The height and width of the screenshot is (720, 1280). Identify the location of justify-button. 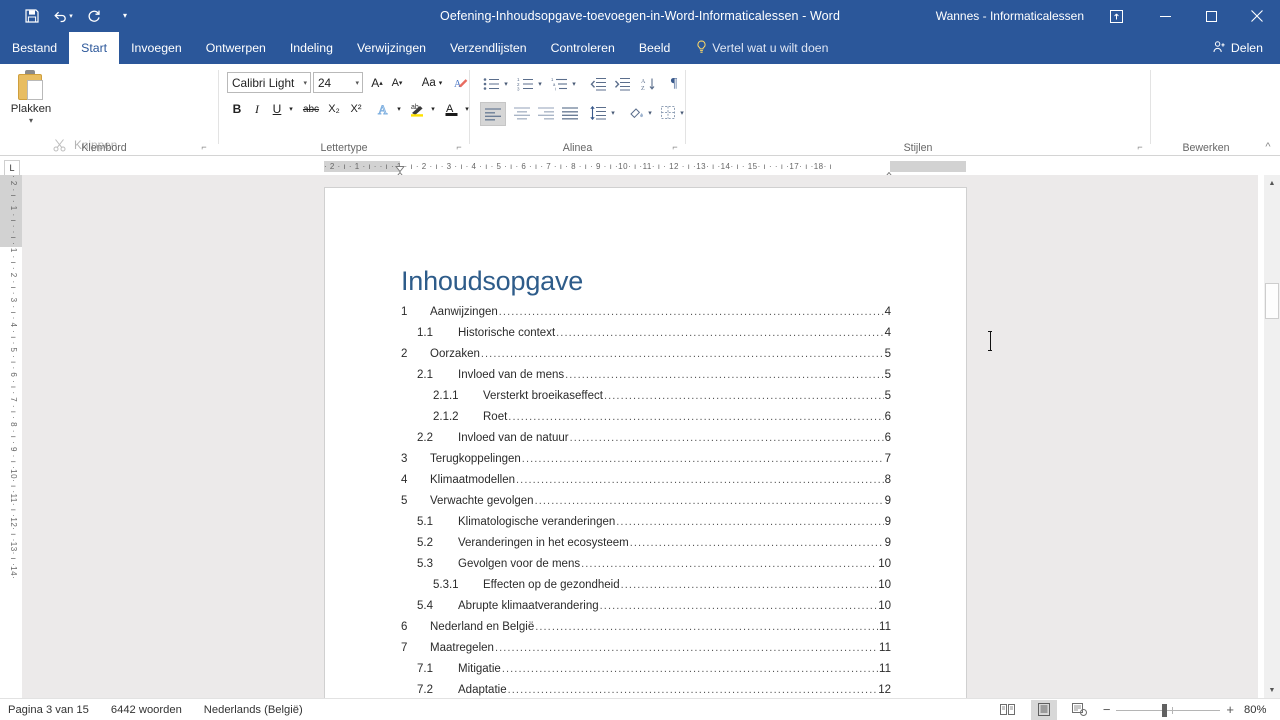
(570, 113).